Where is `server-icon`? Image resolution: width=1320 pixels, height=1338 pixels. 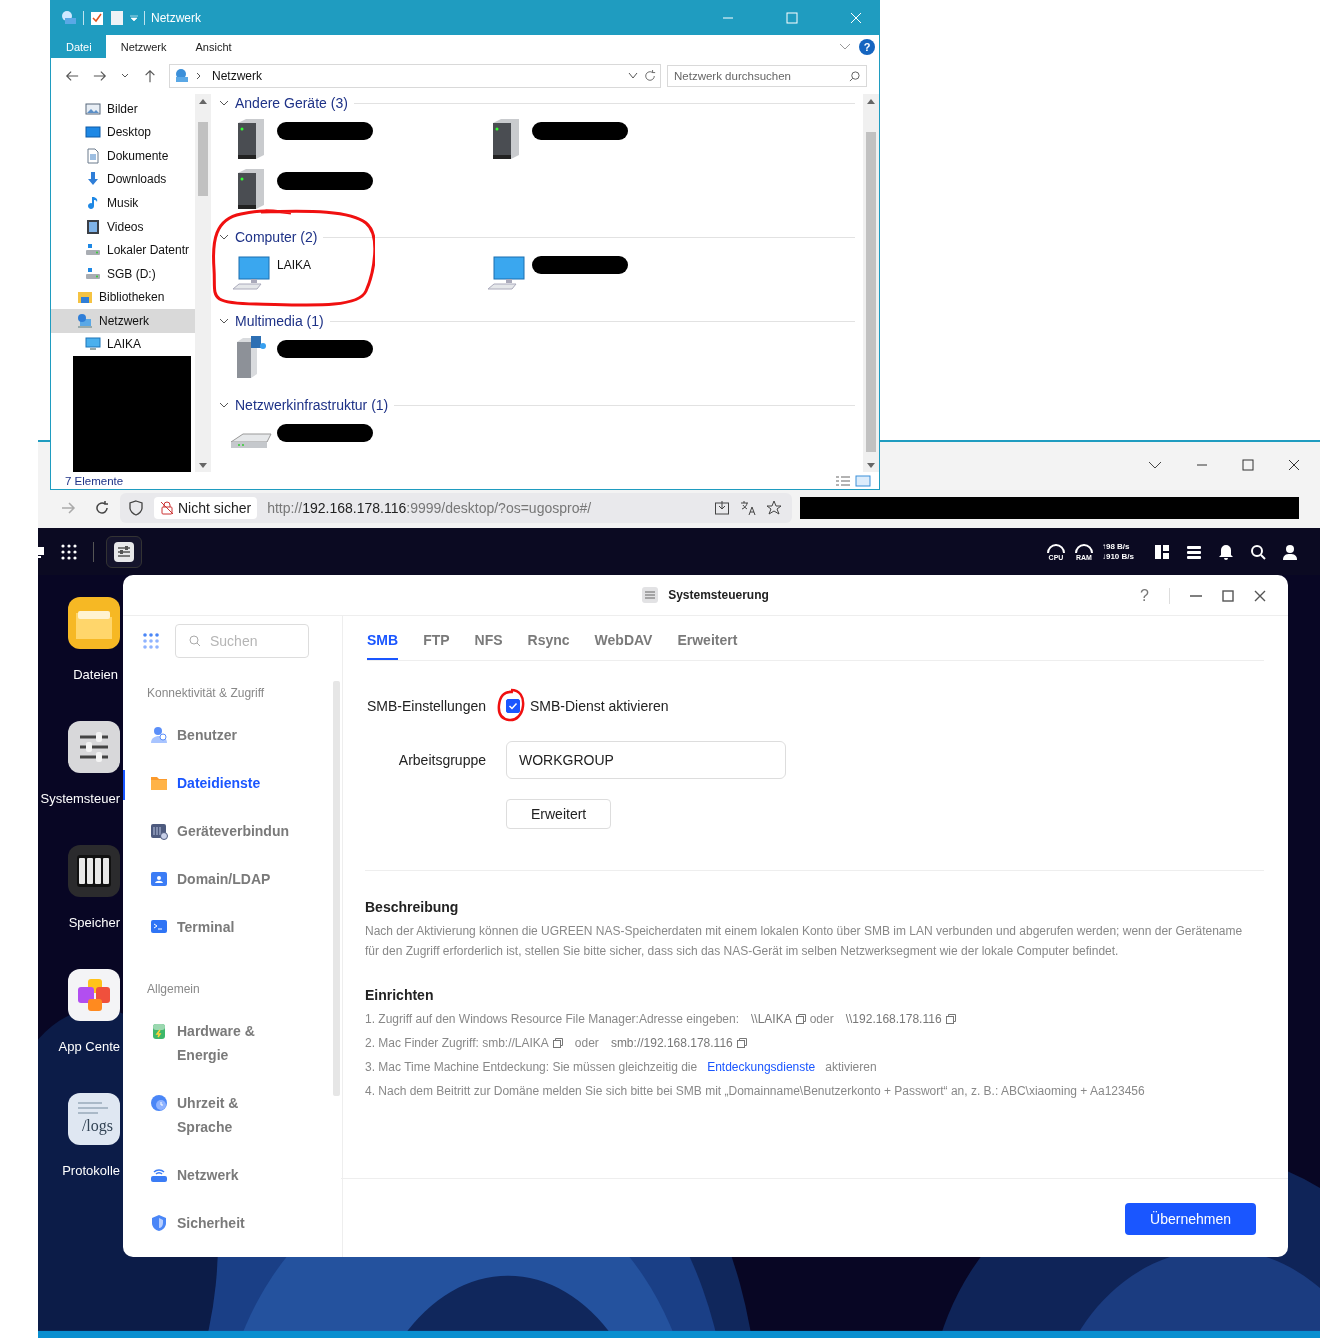
server-icon is located at coordinates (251, 189).